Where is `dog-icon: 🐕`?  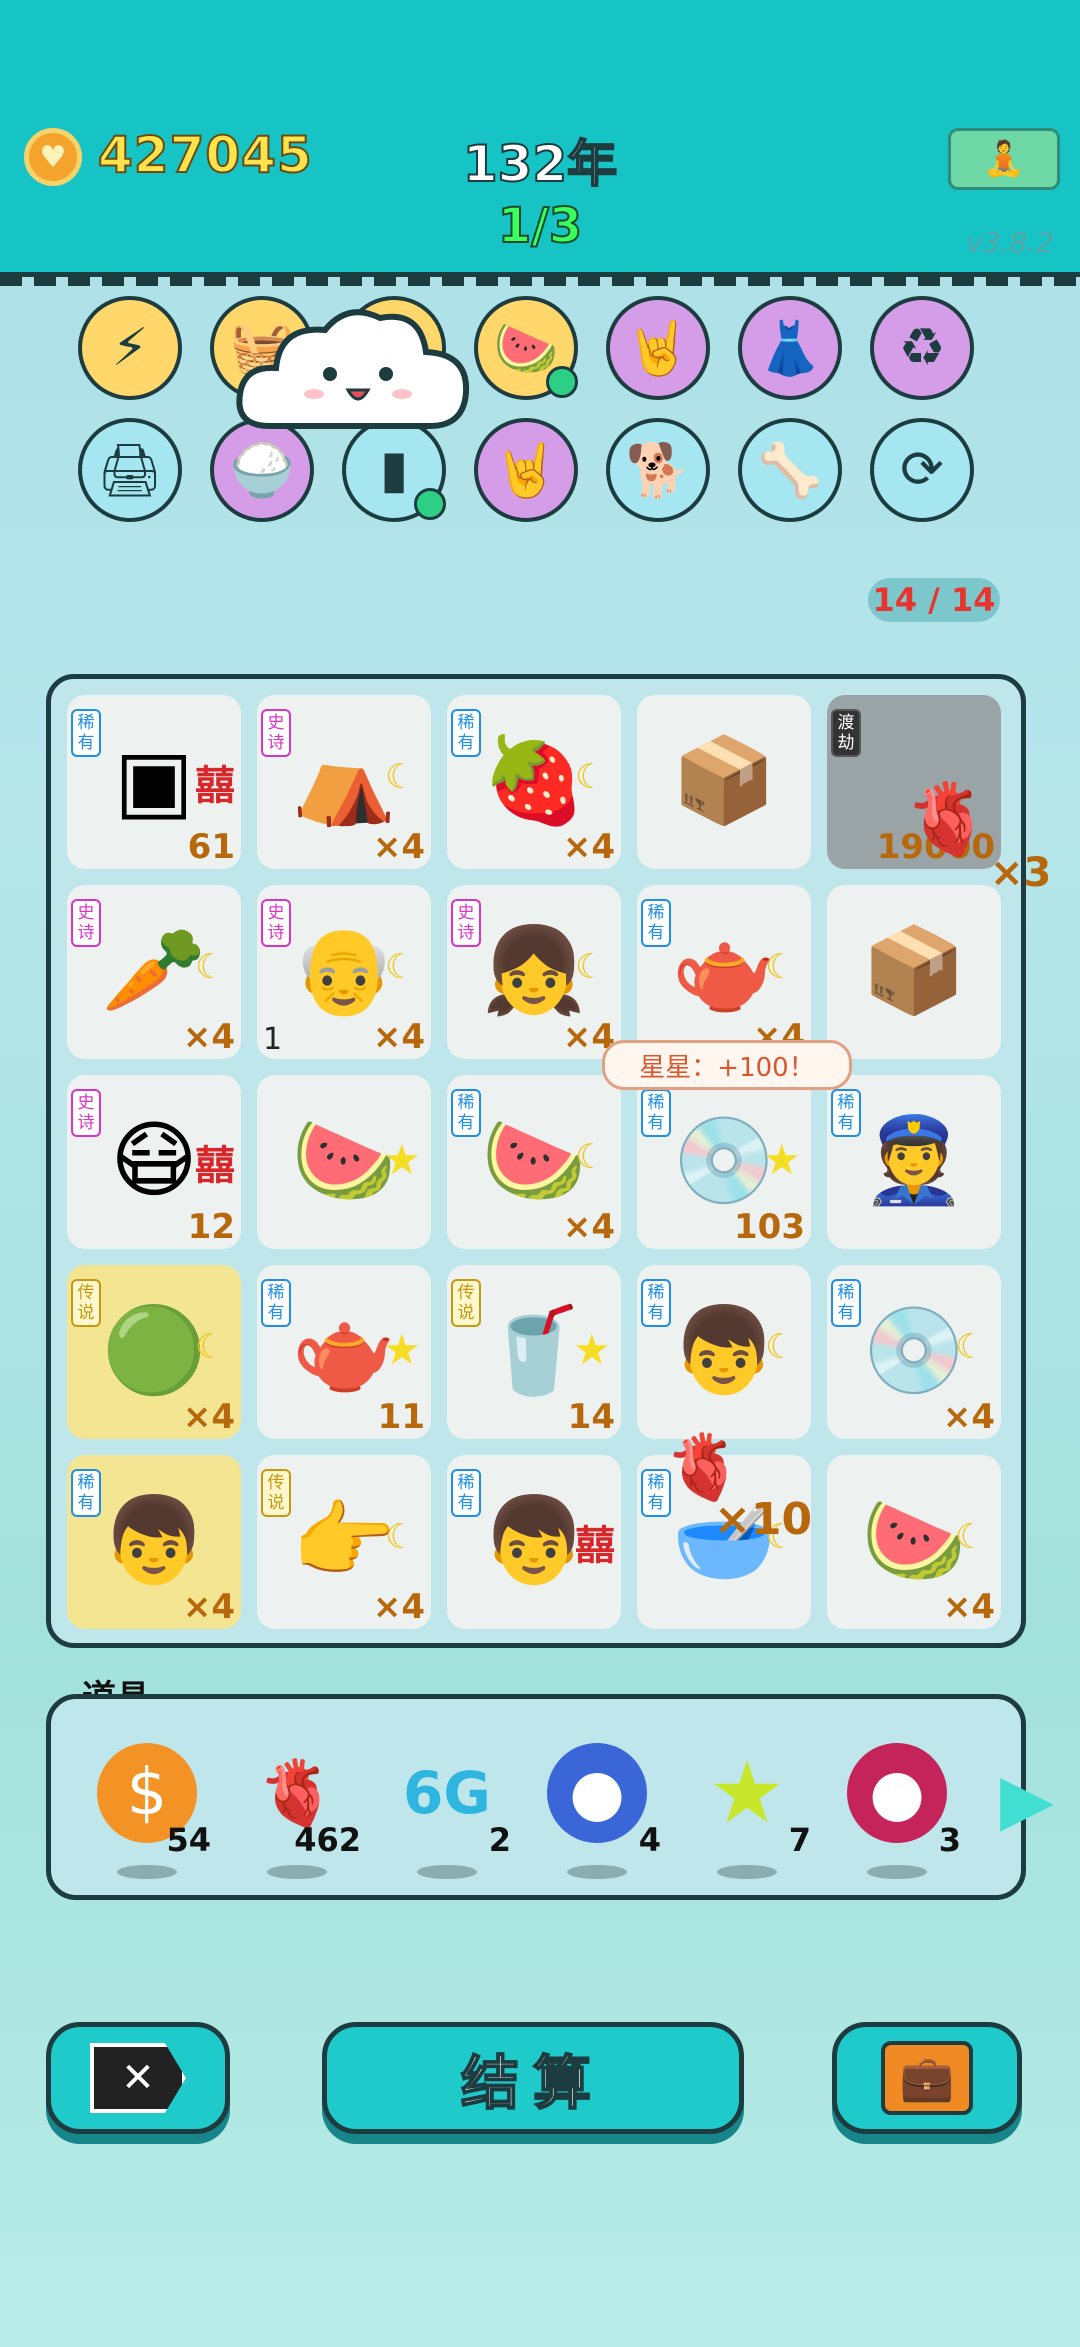
dog-icon: 🐕 is located at coordinates (658, 470).